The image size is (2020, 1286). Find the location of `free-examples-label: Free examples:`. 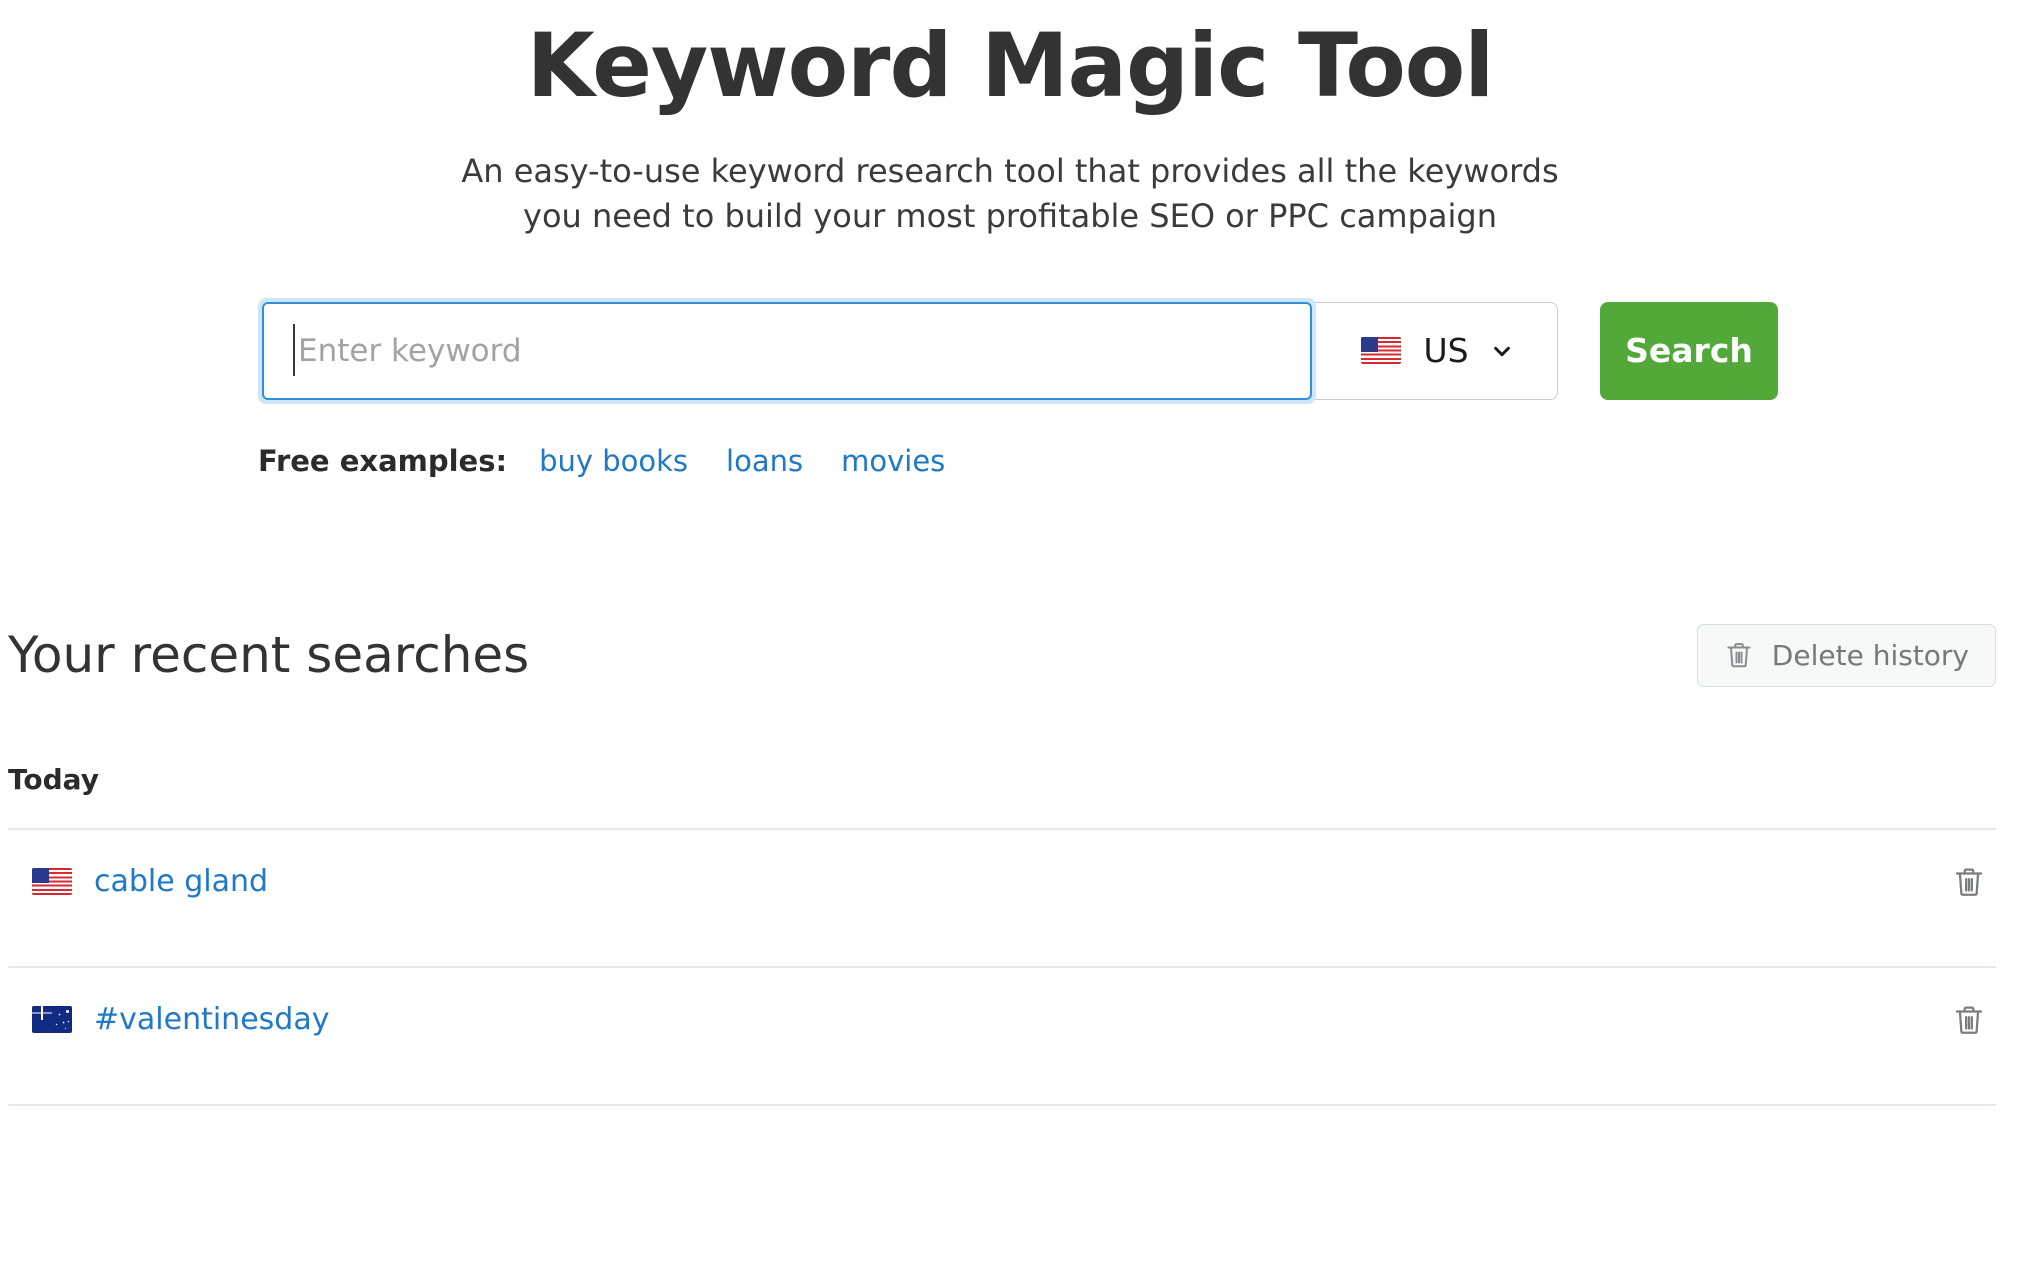

free-examples-label: Free examples: is located at coordinates (383, 460).